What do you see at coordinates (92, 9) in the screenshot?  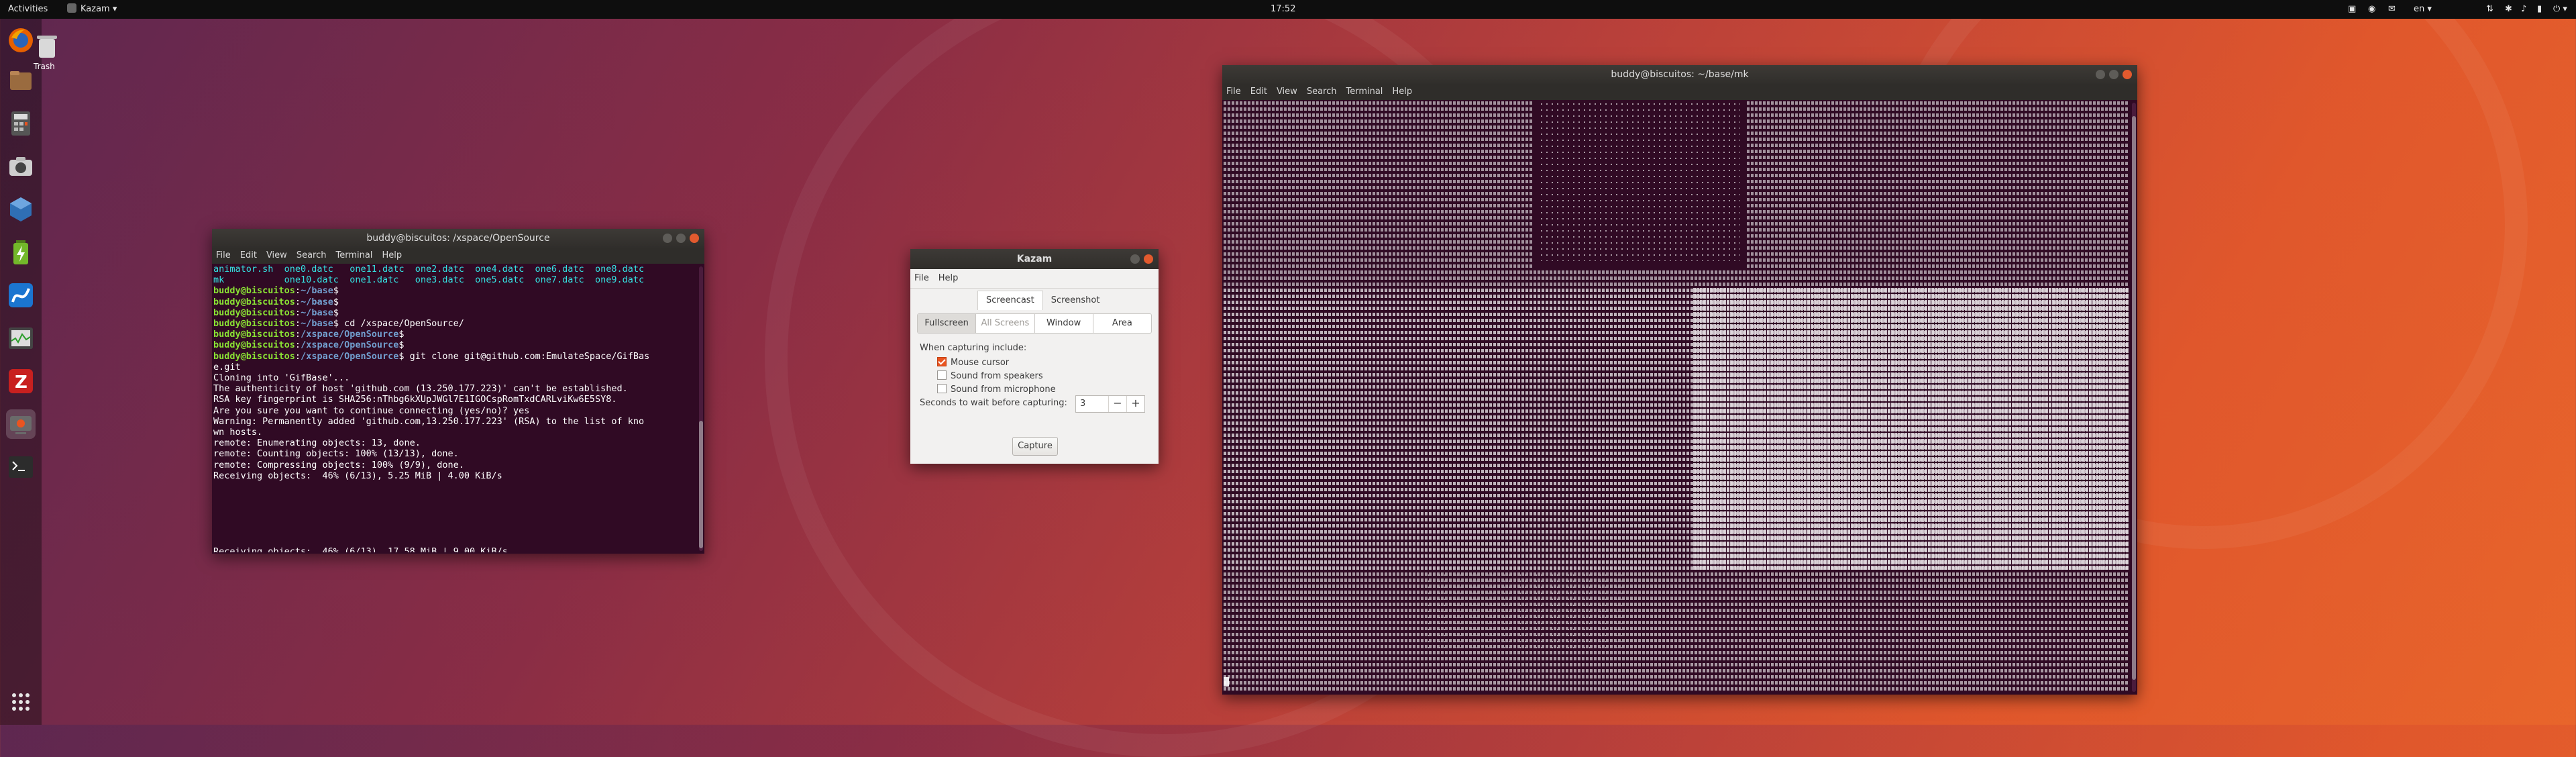 I see `app-menu: Kazam ▾` at bounding box center [92, 9].